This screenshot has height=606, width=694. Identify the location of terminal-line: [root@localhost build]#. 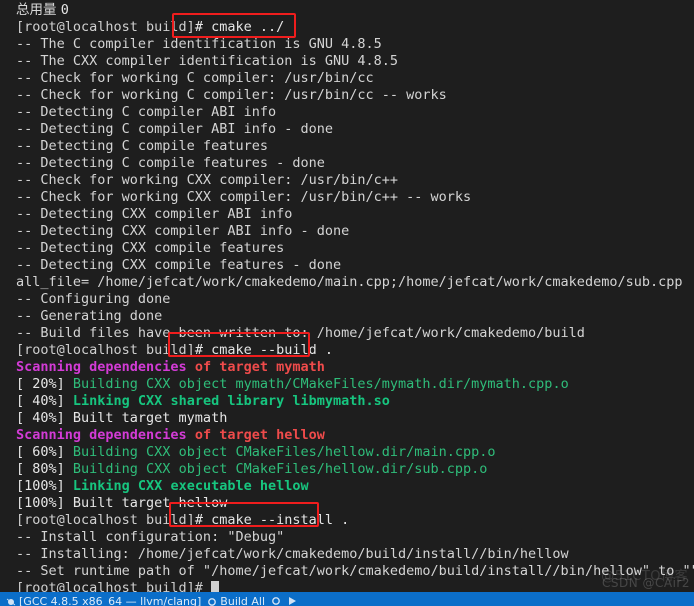
(355, 586).